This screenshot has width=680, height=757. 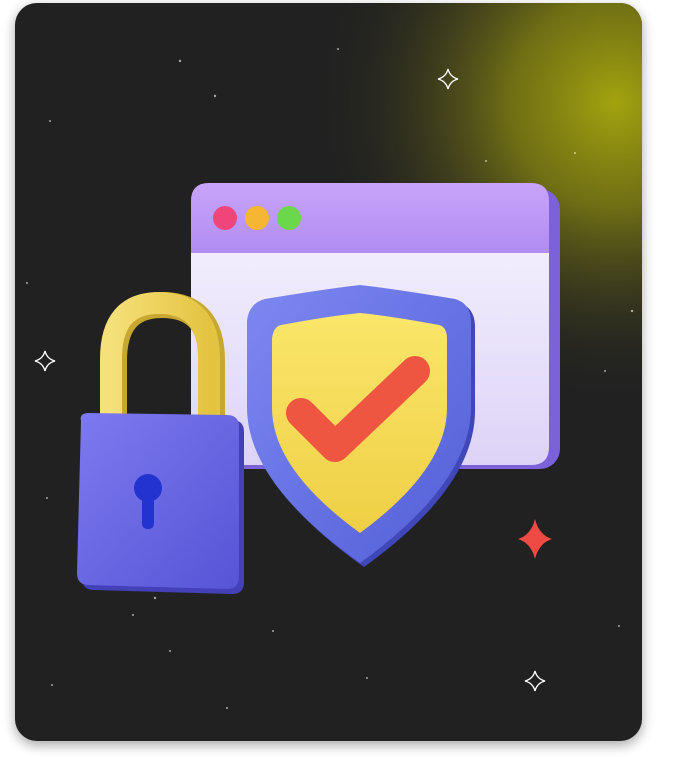 What do you see at coordinates (225, 218) in the screenshot?
I see `close-dot` at bounding box center [225, 218].